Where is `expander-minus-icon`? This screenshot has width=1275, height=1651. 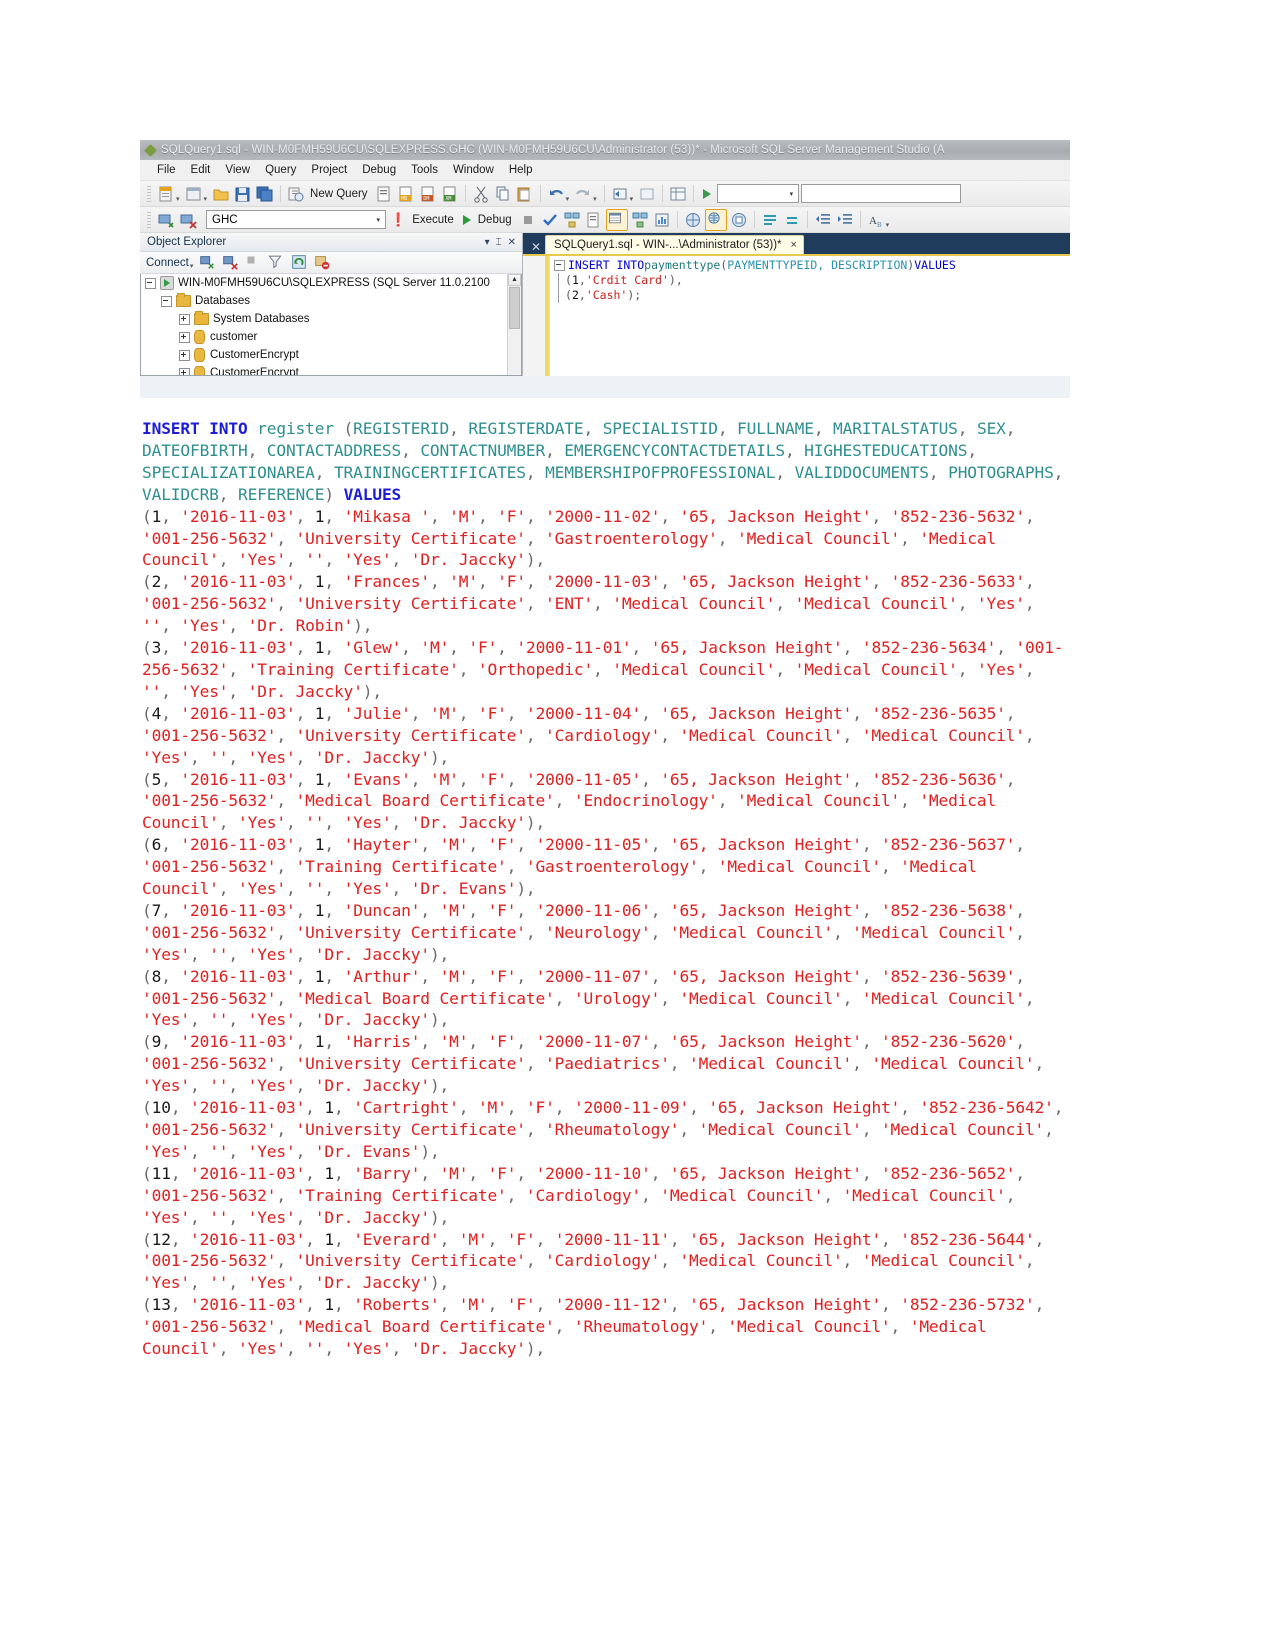
expander-minus-icon is located at coordinates (150, 283).